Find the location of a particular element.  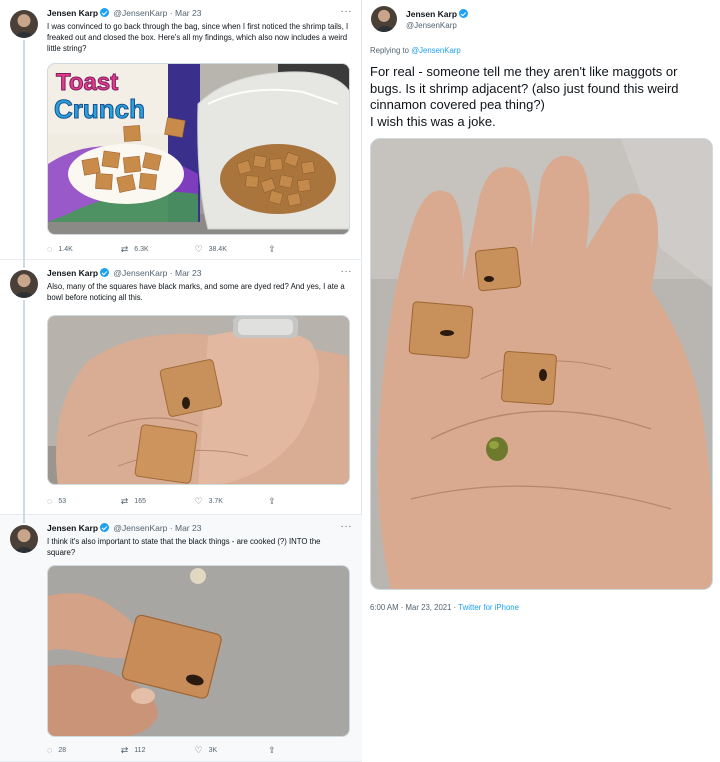

like-button: ♡ 3.7K is located at coordinates (232, 501).